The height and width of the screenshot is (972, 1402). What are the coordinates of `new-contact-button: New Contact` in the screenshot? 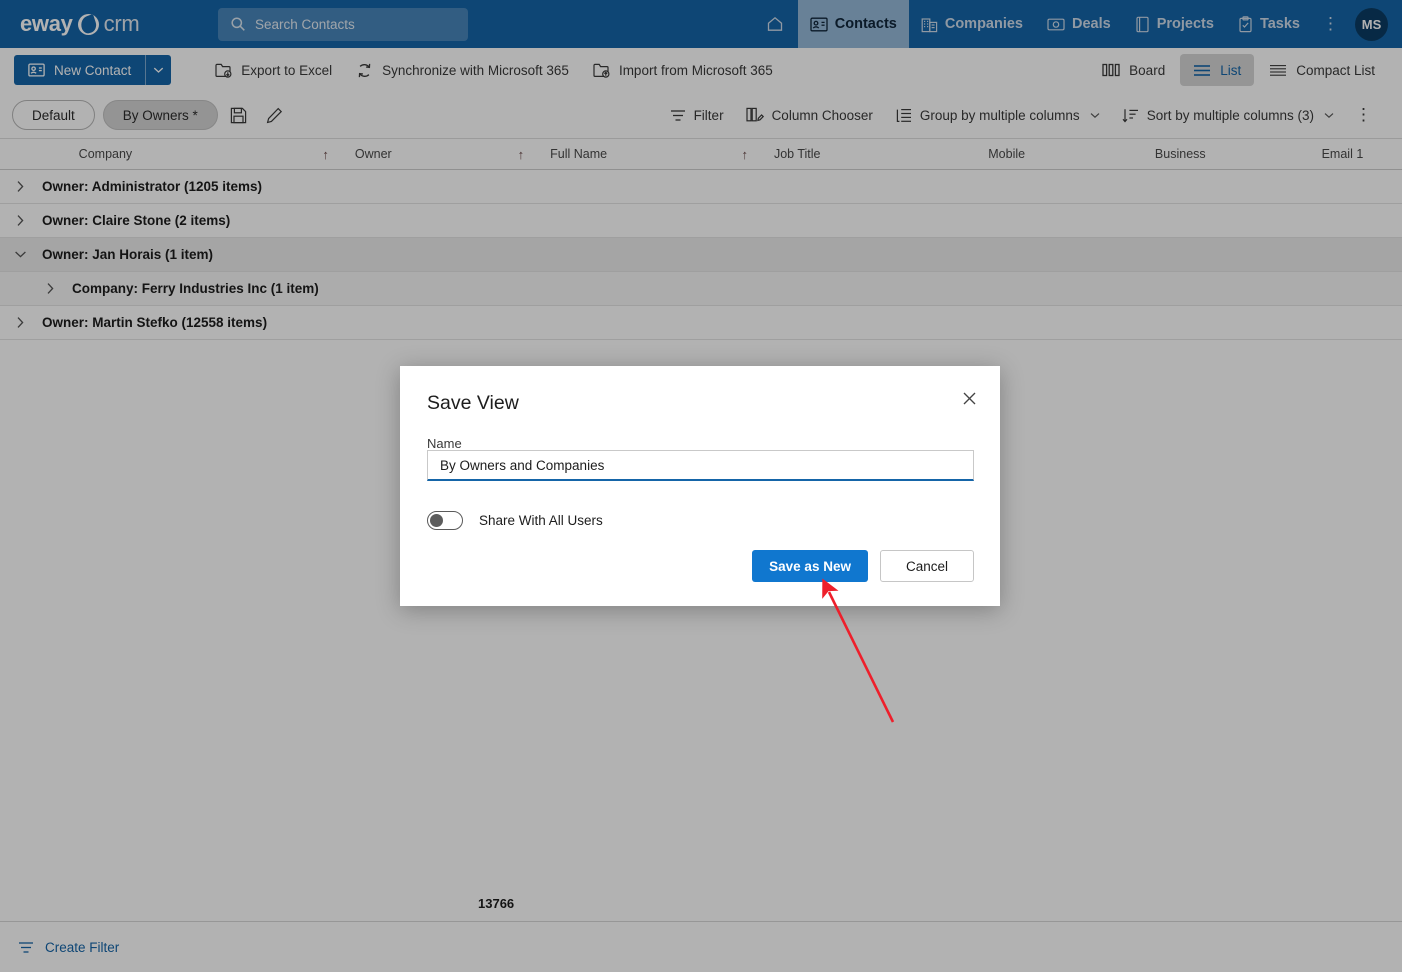 It's located at (80, 70).